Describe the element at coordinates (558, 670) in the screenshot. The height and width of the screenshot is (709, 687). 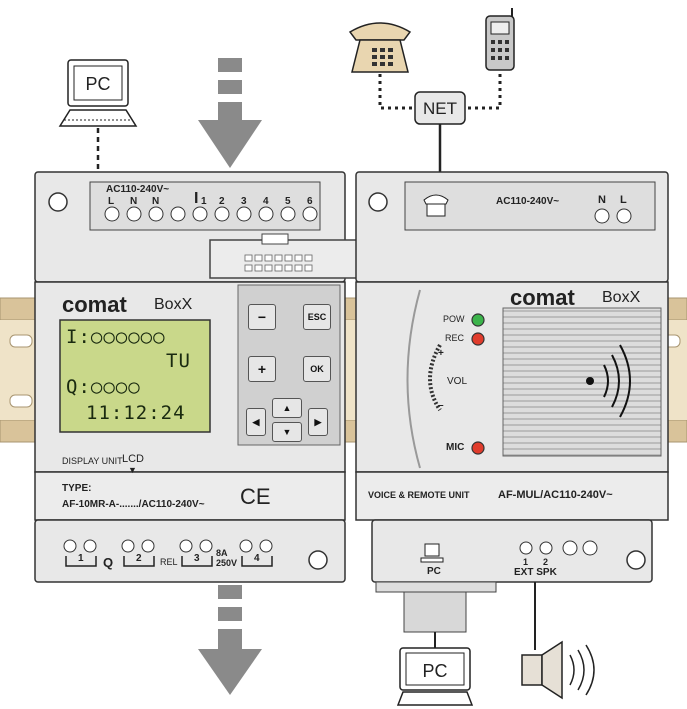
I see `external-speaker-icon` at that location.